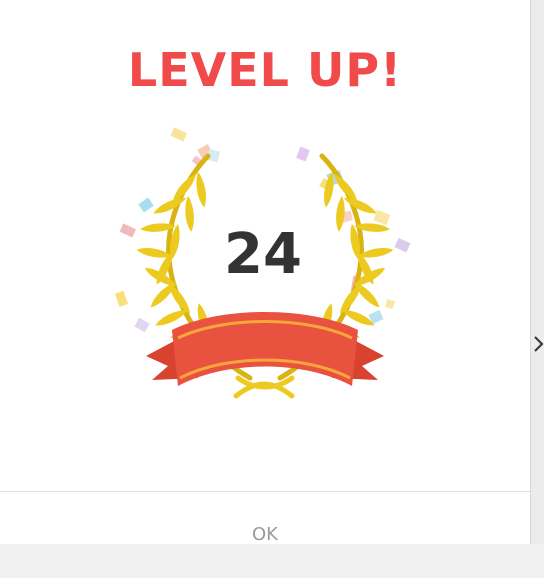  Describe the element at coordinates (263, 254) in the screenshot. I see `level-number: 24` at that location.